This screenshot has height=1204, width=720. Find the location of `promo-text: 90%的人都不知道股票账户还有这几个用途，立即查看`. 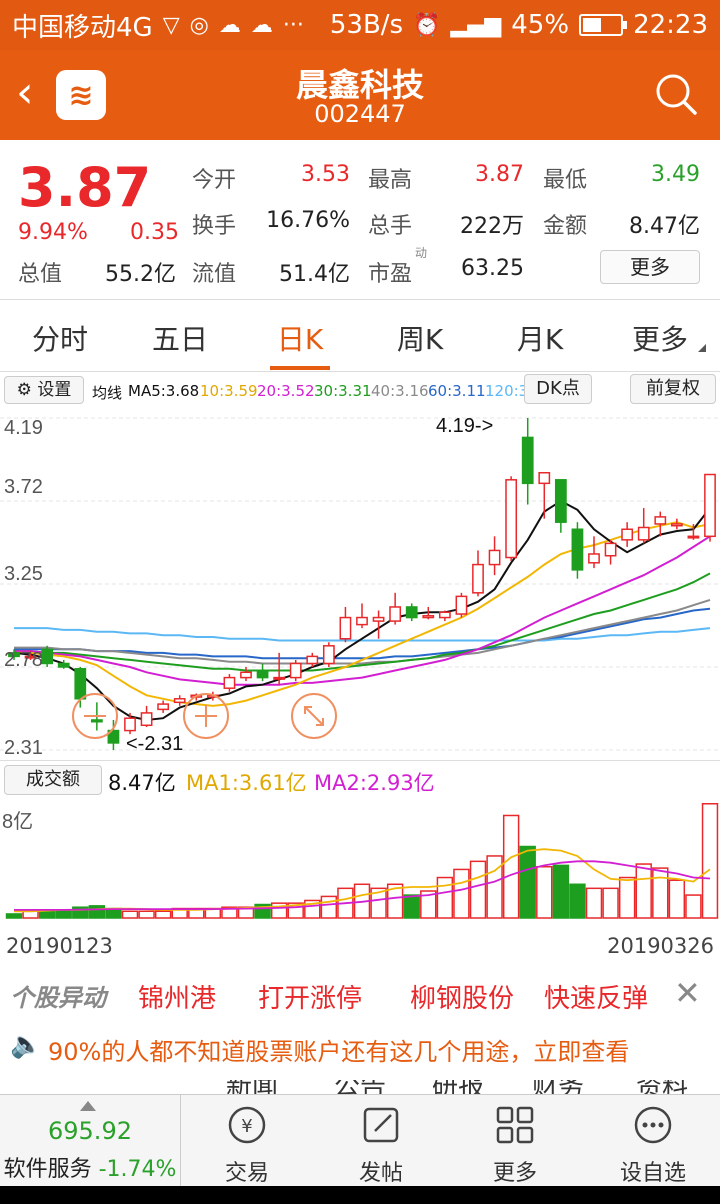

promo-text: 90%的人都不知道股票账户还有这几个用途，立即查看 is located at coordinates (339, 1052).